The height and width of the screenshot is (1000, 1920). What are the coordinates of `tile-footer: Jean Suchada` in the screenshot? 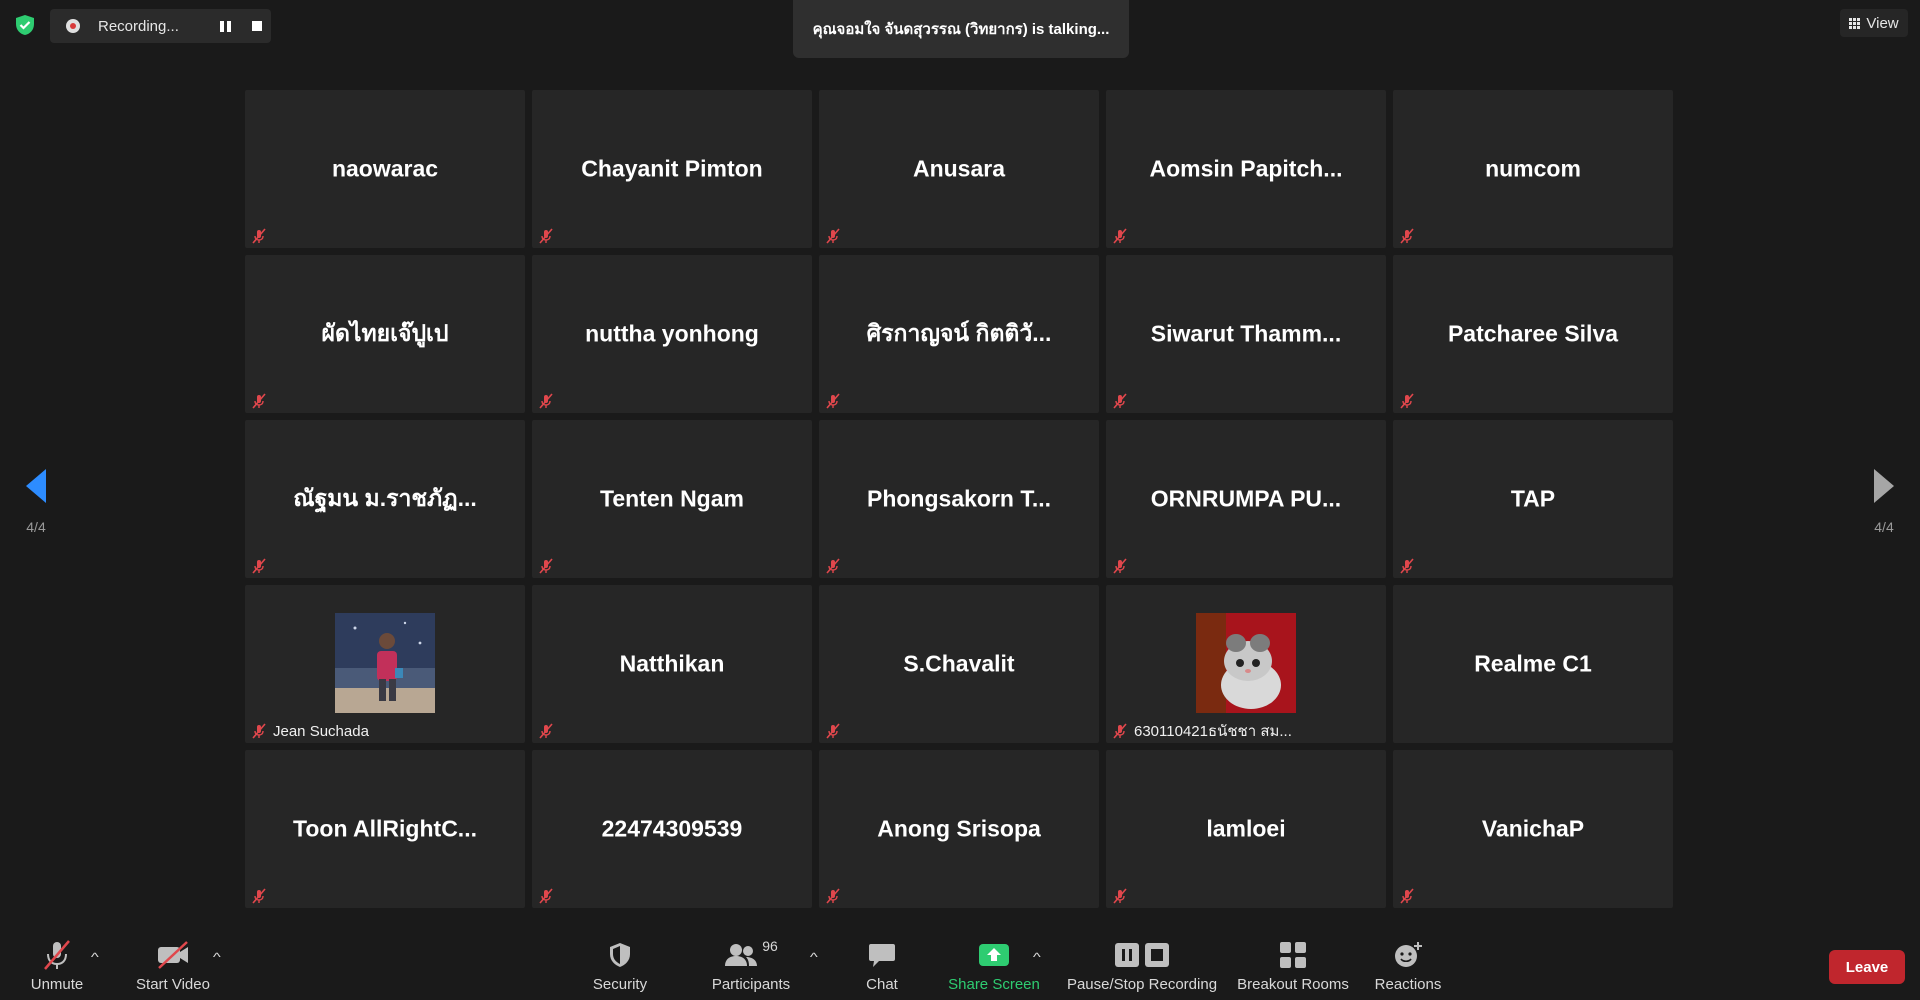 It's located at (310, 731).